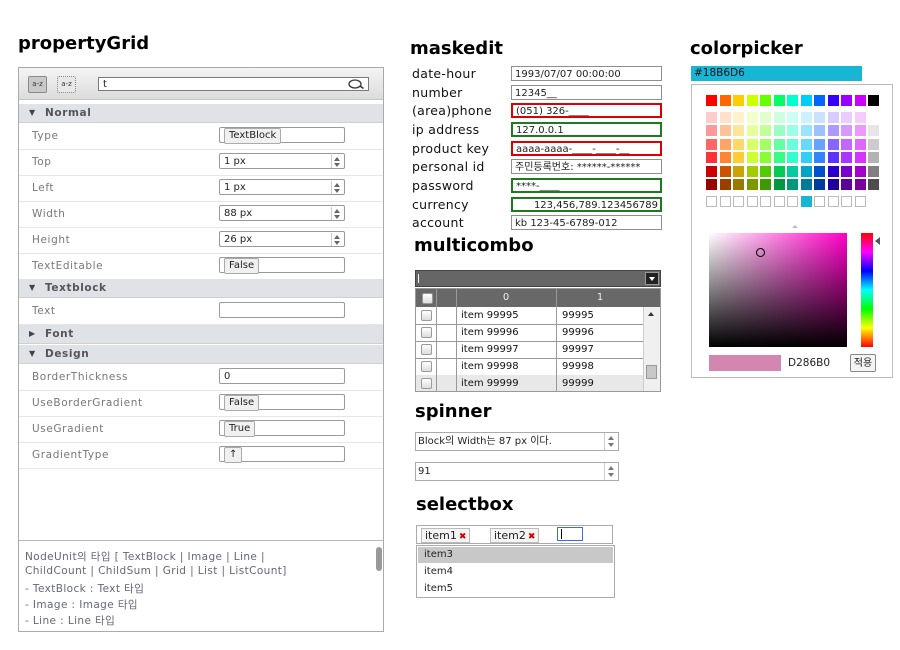 This screenshot has width=900, height=650. Describe the element at coordinates (586, 222) in the screenshot. I see `account-input: kb 123-45-6789-012` at that location.